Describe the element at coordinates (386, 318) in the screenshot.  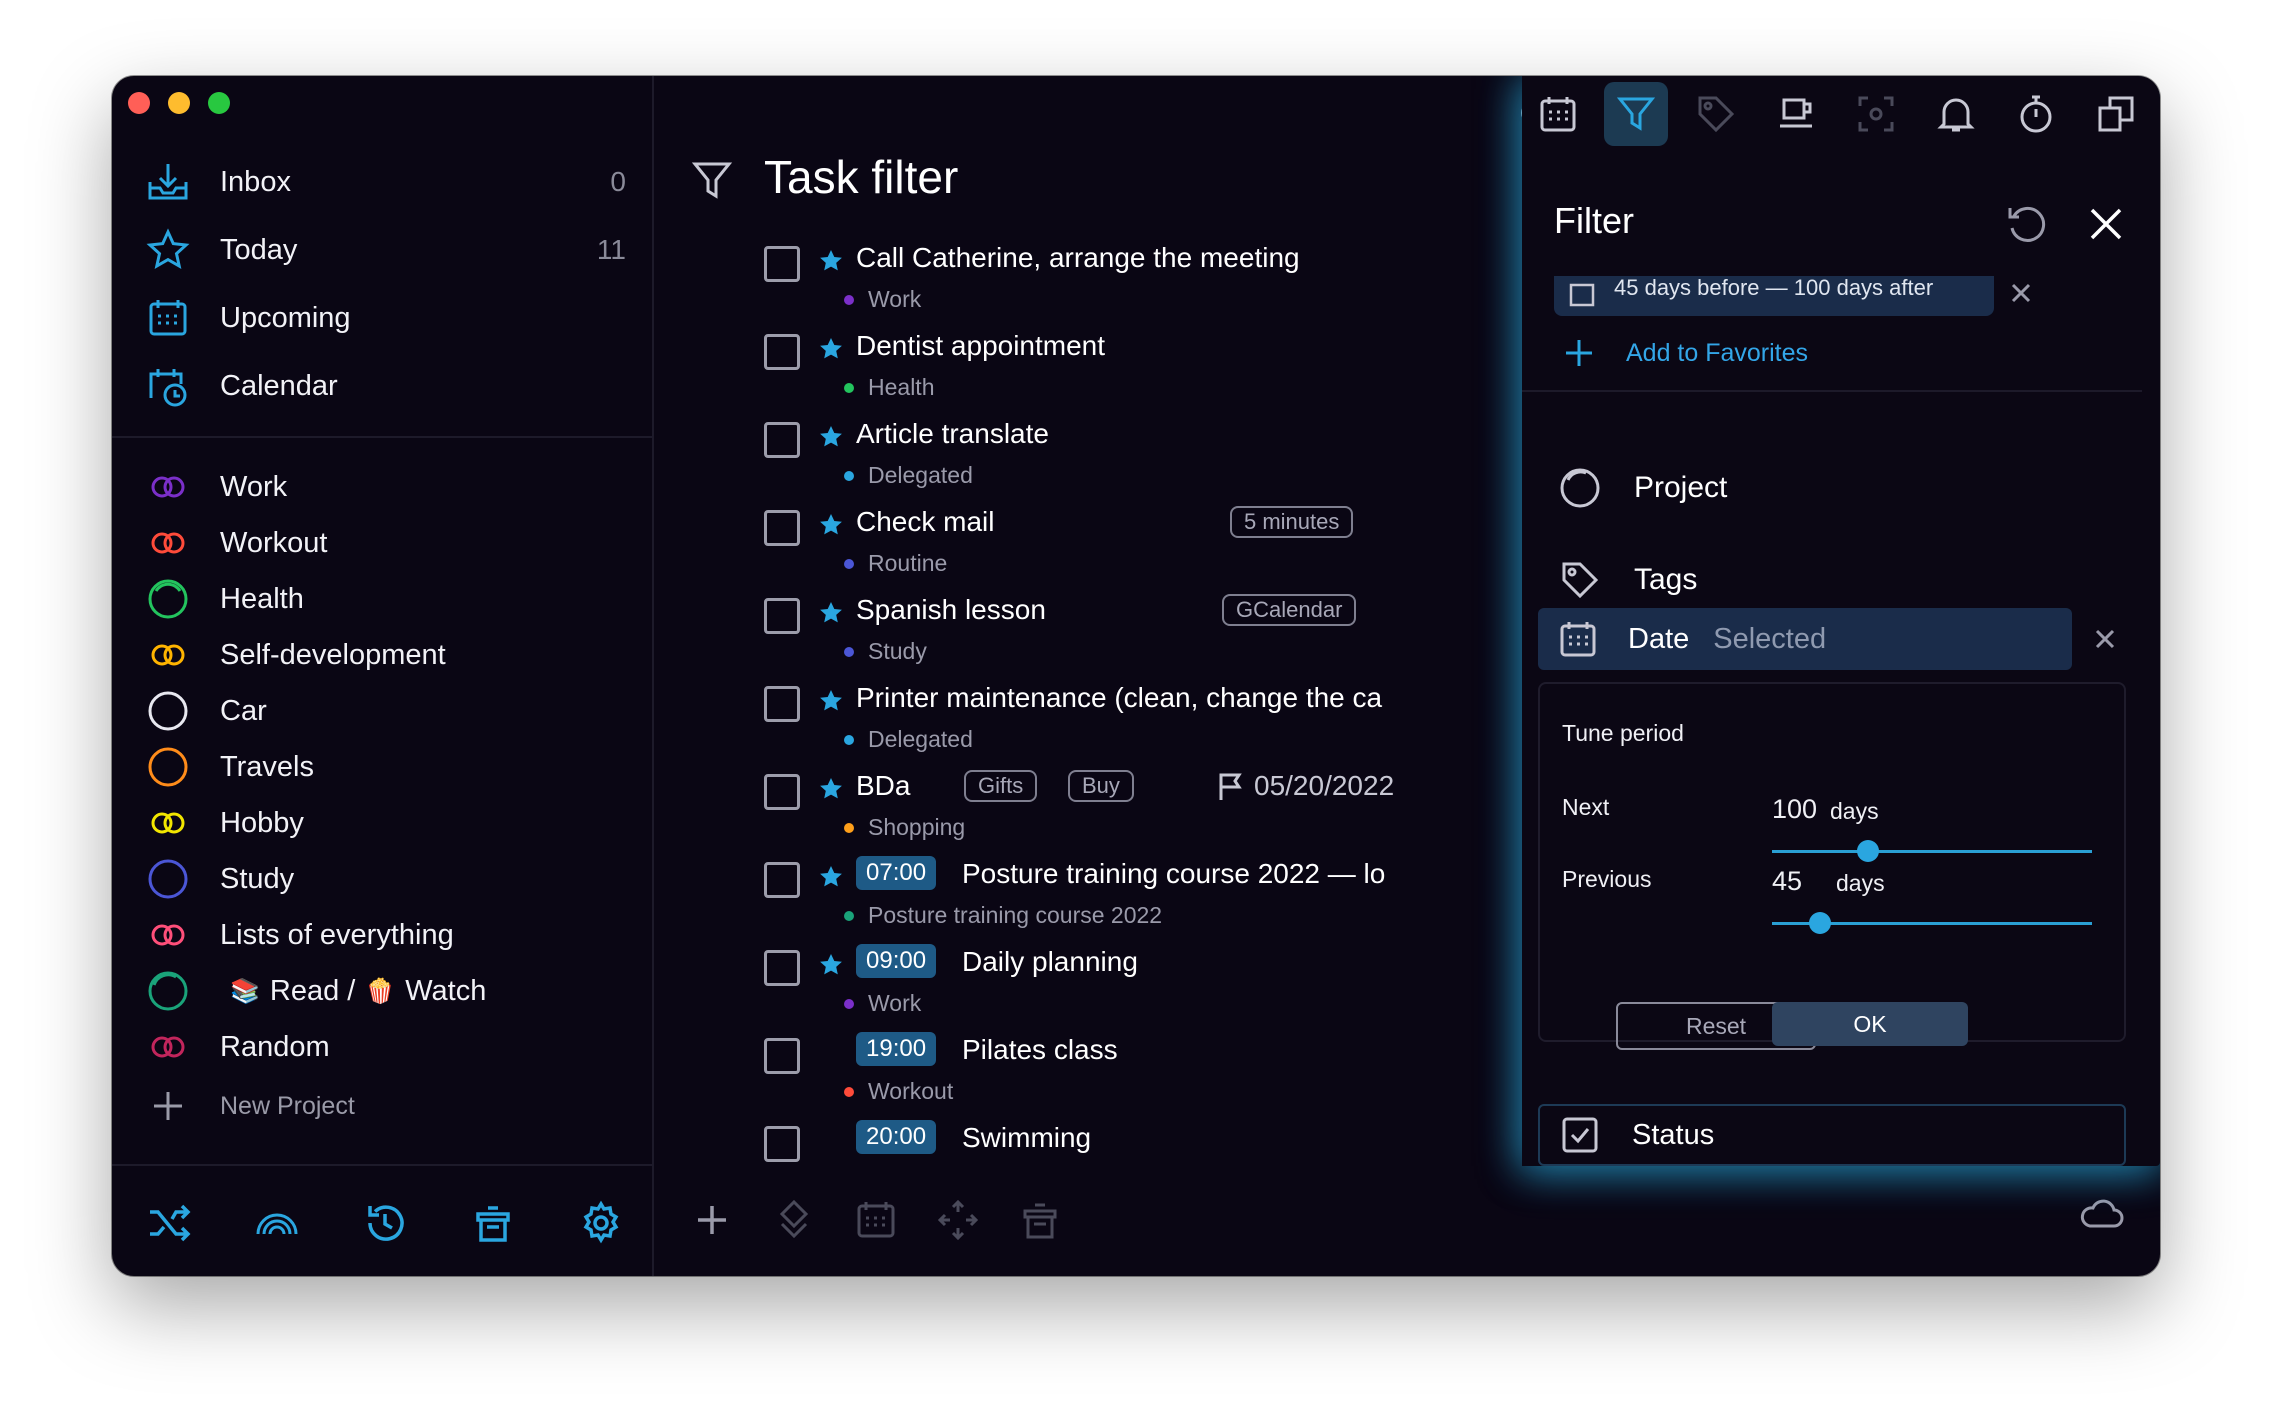
I see `sidebar-item-upcoming: Upcoming` at that location.